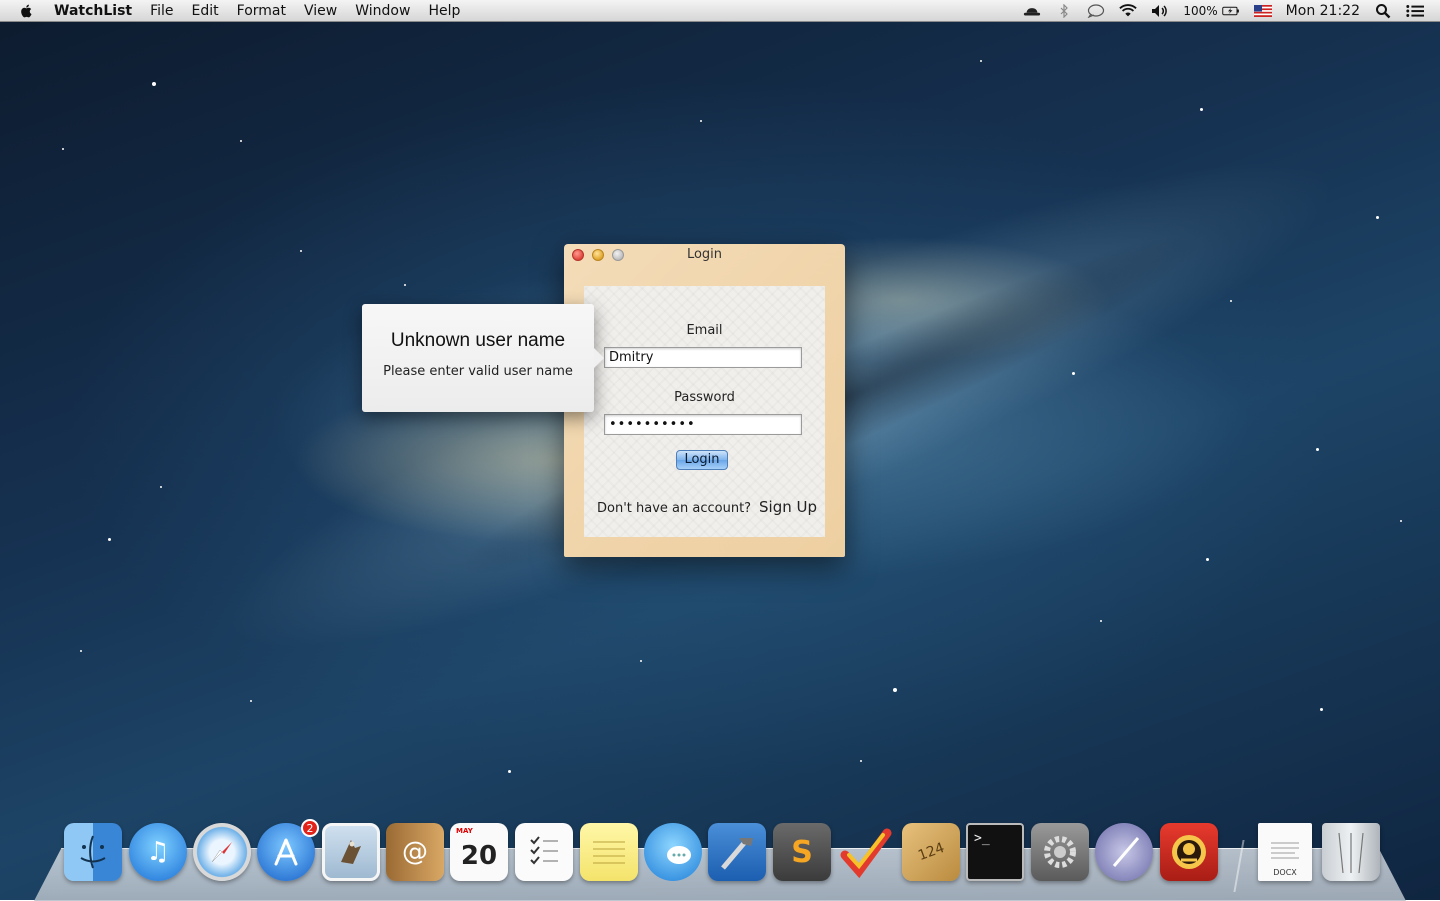 The height and width of the screenshot is (901, 1440). What do you see at coordinates (1200, 11) in the screenshot?
I see `battery-percent: 100%` at bounding box center [1200, 11].